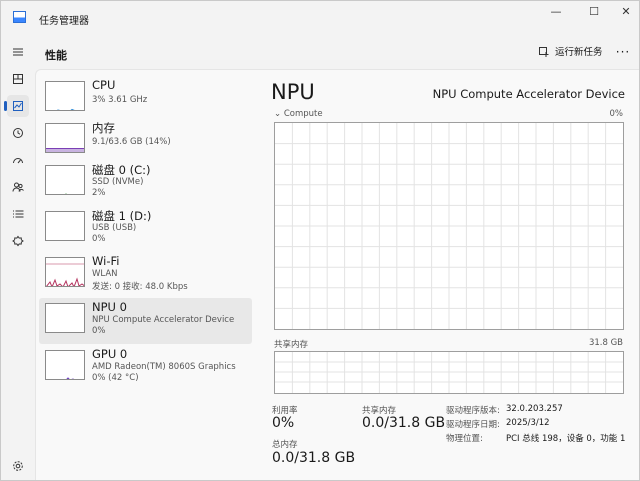  What do you see at coordinates (464, 439) in the screenshot?
I see `physical-location-label: 物理位置:` at bounding box center [464, 439].